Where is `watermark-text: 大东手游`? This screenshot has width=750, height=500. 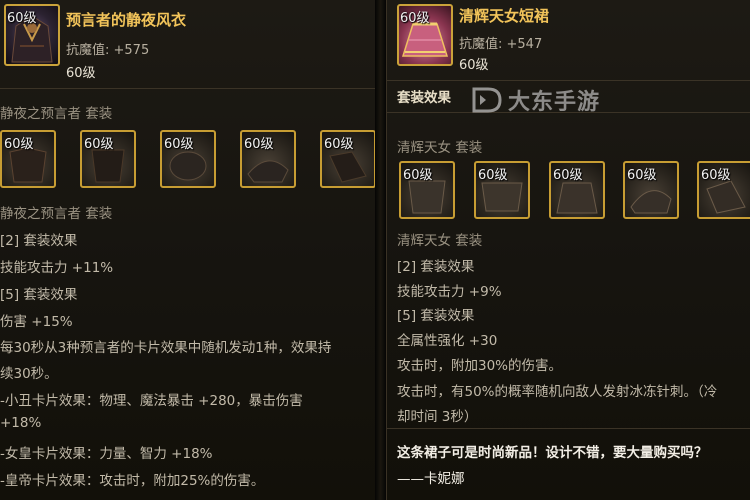
watermark-text: 大东手游 is located at coordinates (554, 102).